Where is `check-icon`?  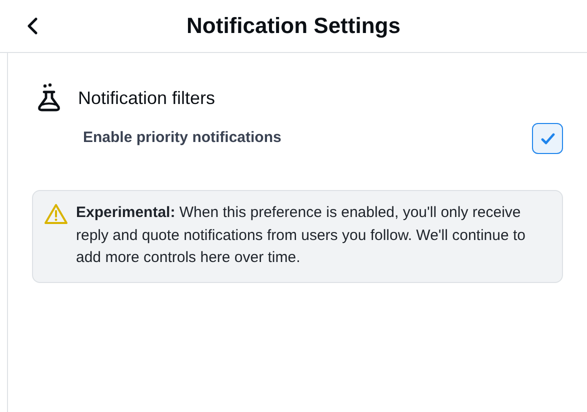 check-icon is located at coordinates (547, 138).